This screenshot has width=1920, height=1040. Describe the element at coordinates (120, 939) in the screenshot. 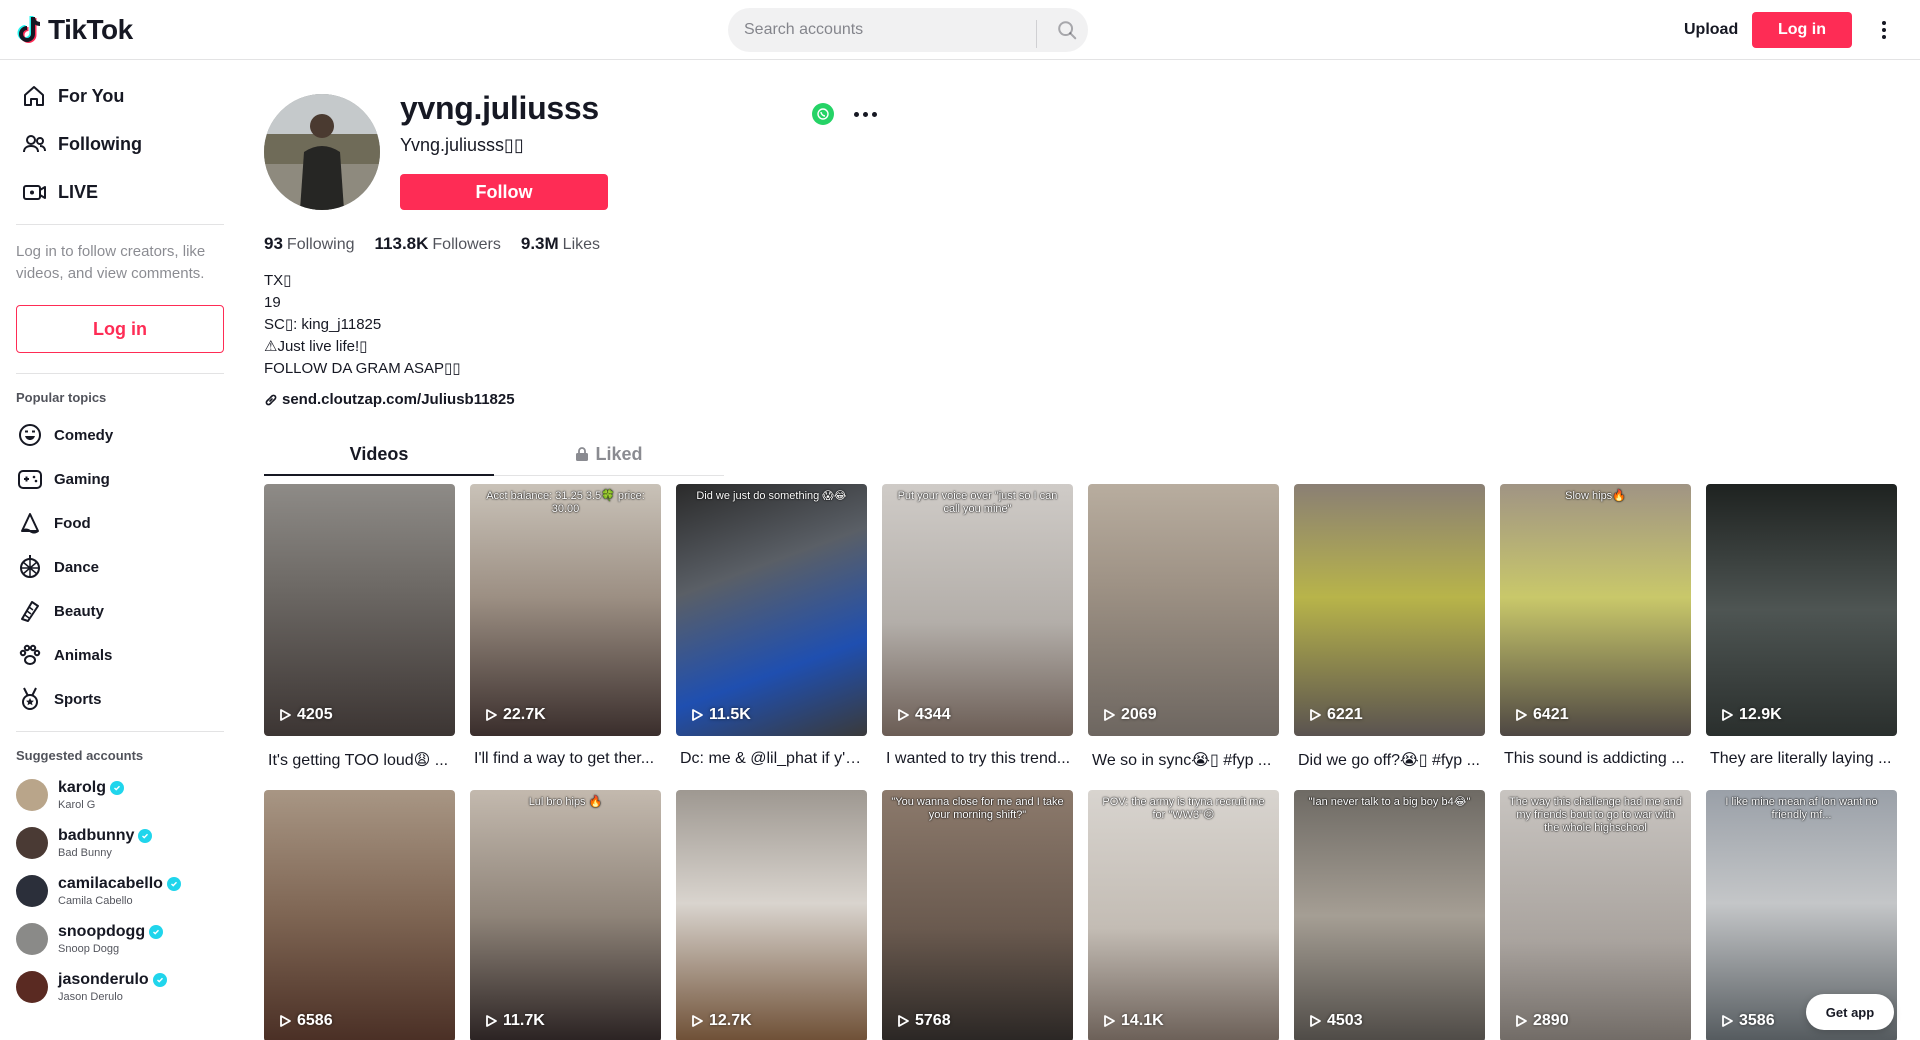

I see `suggested-account-snoopdogg: snoopdogg Snoop Dogg` at that location.